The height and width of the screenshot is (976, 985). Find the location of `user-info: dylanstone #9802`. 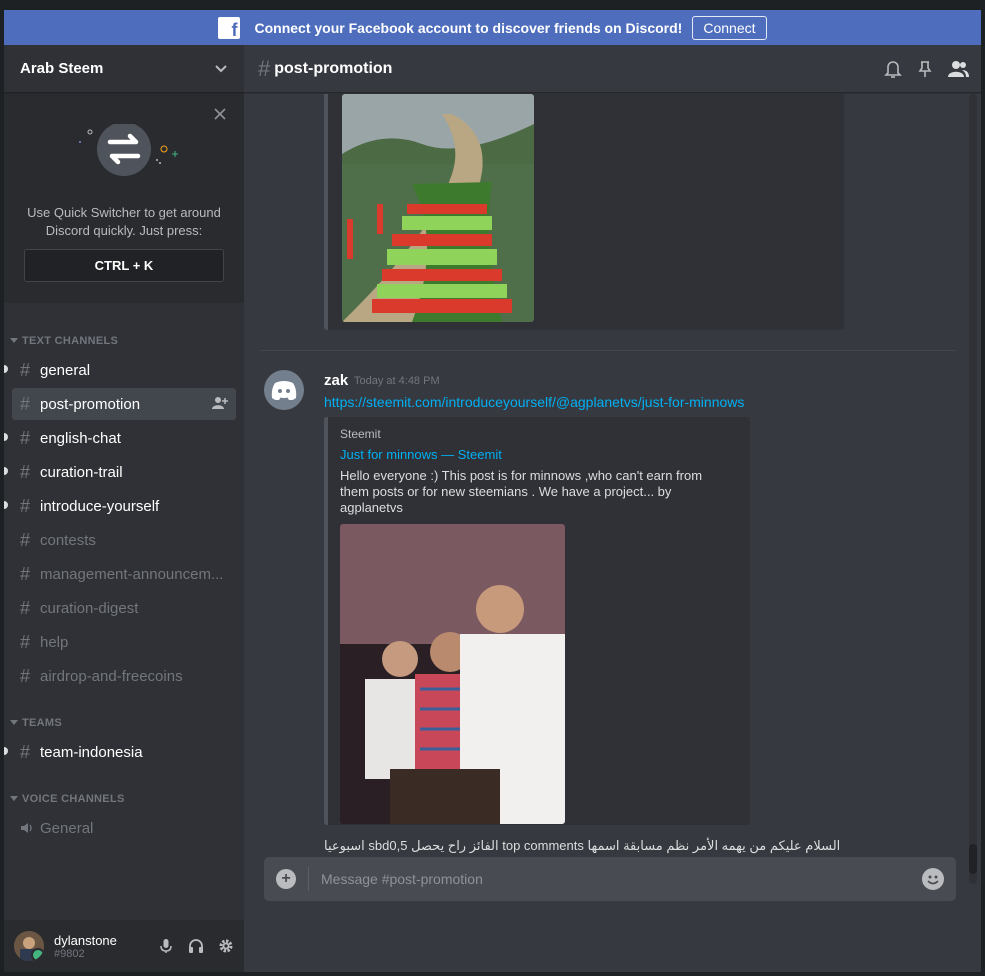

user-info: dylanstone #9802 is located at coordinates (99, 946).